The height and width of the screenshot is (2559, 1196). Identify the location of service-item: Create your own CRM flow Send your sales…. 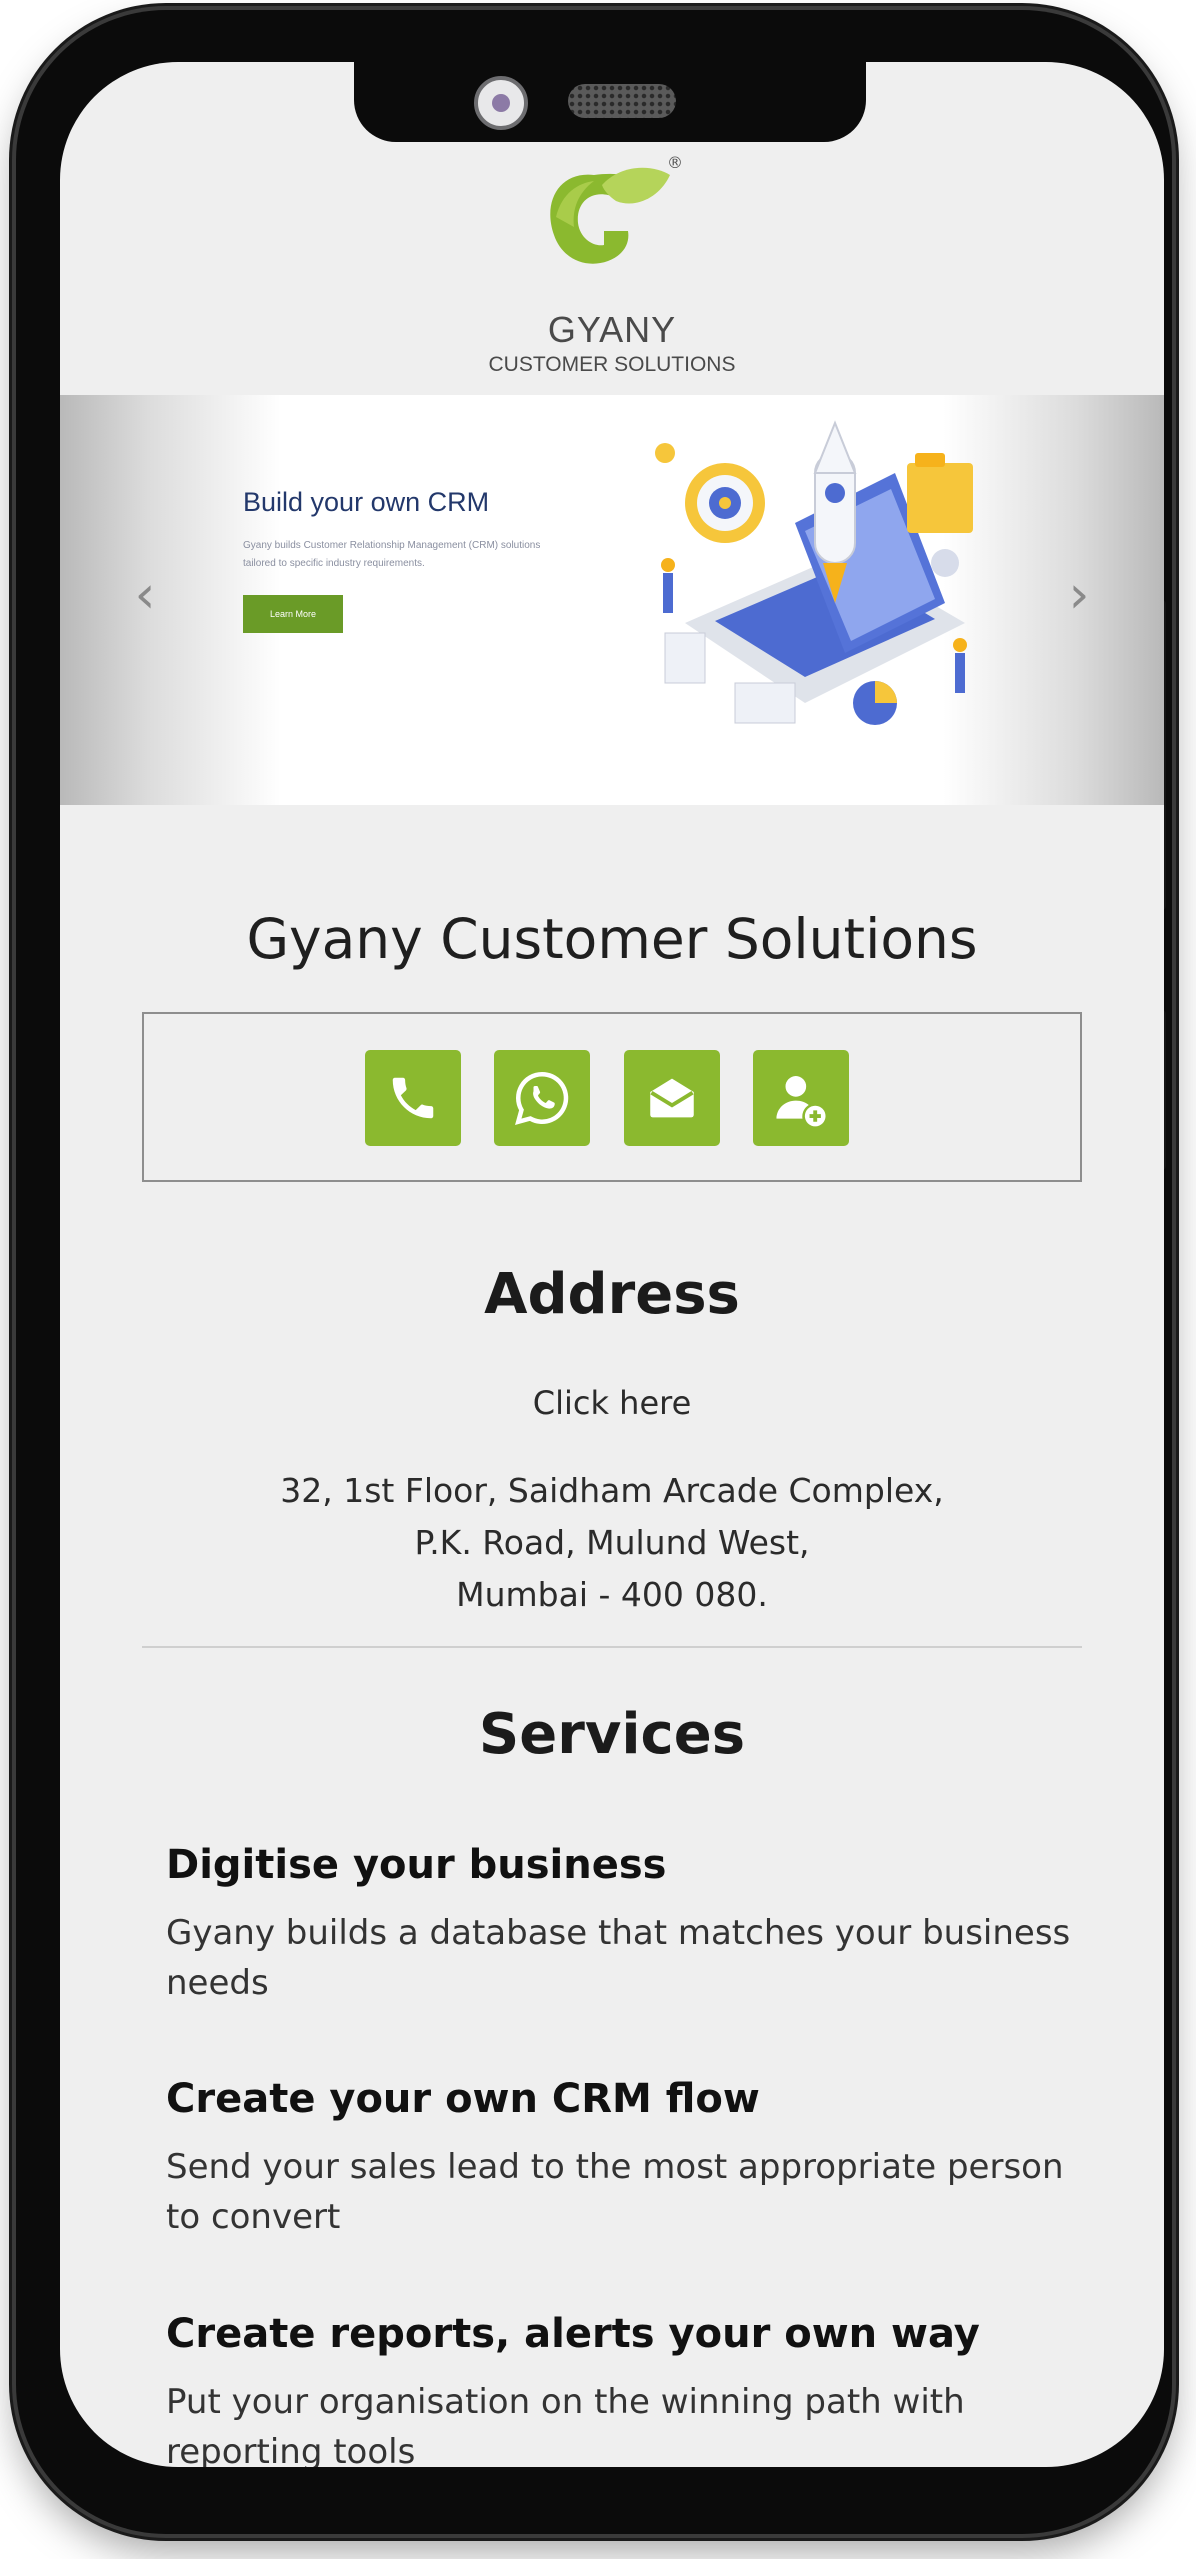
(626, 2159).